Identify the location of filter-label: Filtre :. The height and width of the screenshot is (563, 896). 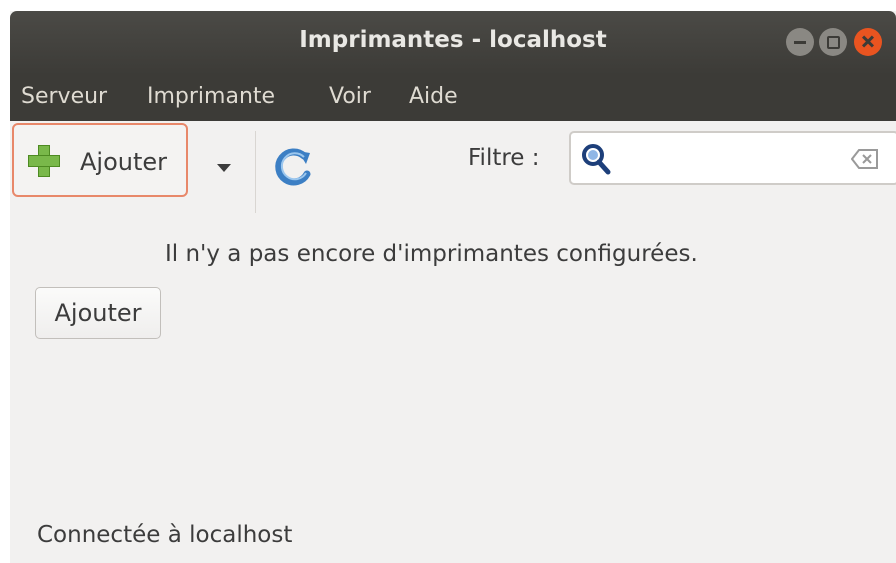
(504, 158).